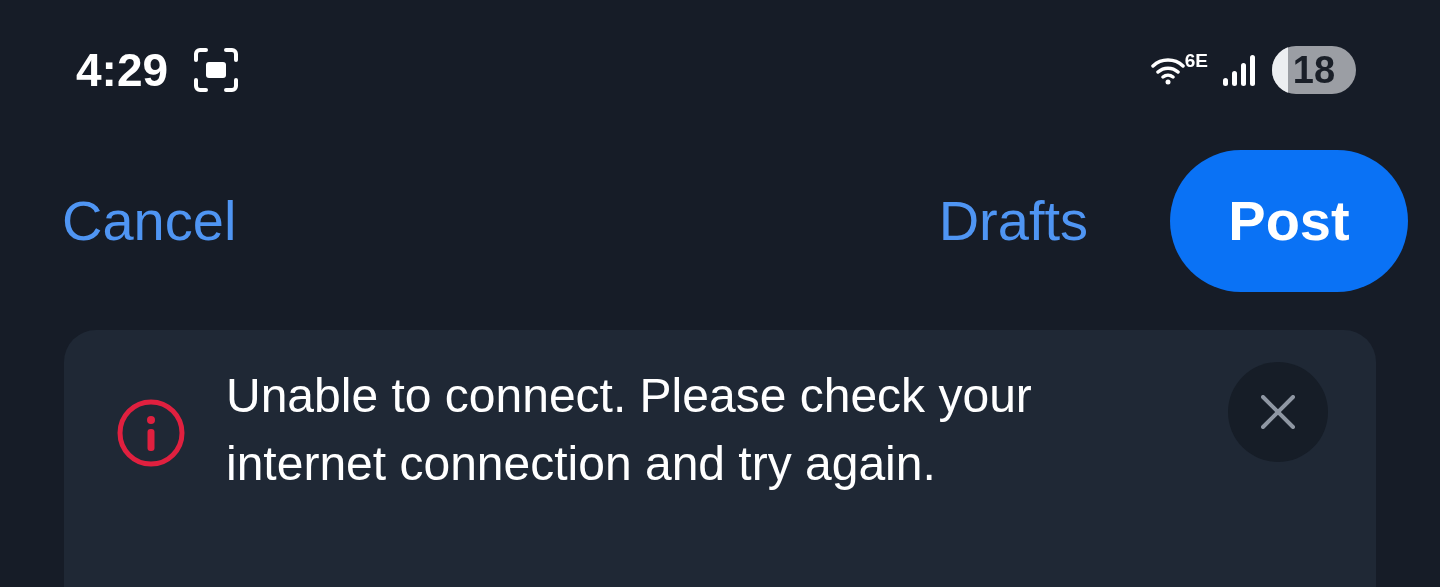 Image resolution: width=1440 pixels, height=587 pixels. What do you see at coordinates (1013, 221) in the screenshot?
I see `drafts-button: Drafts` at bounding box center [1013, 221].